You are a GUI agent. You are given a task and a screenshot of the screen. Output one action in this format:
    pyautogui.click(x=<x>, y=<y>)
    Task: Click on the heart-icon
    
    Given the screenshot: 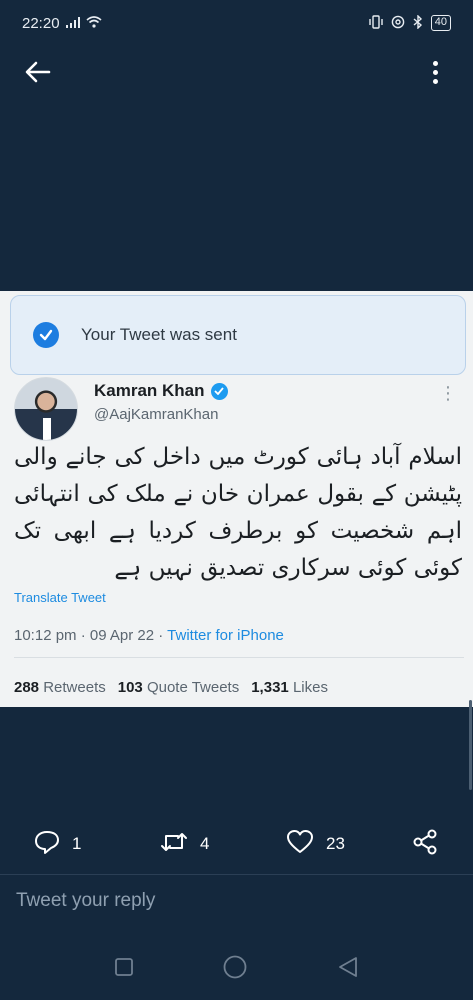 What is the action you would take?
    pyautogui.click(x=300, y=844)
    